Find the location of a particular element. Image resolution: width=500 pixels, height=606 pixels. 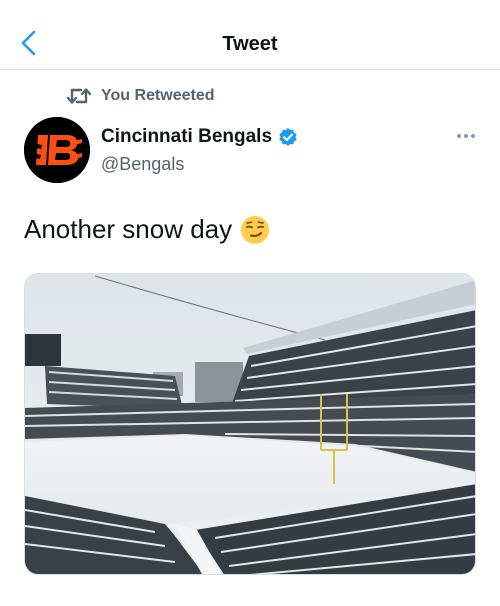

author-name: Cincinnati Bengals is located at coordinates (187, 136).